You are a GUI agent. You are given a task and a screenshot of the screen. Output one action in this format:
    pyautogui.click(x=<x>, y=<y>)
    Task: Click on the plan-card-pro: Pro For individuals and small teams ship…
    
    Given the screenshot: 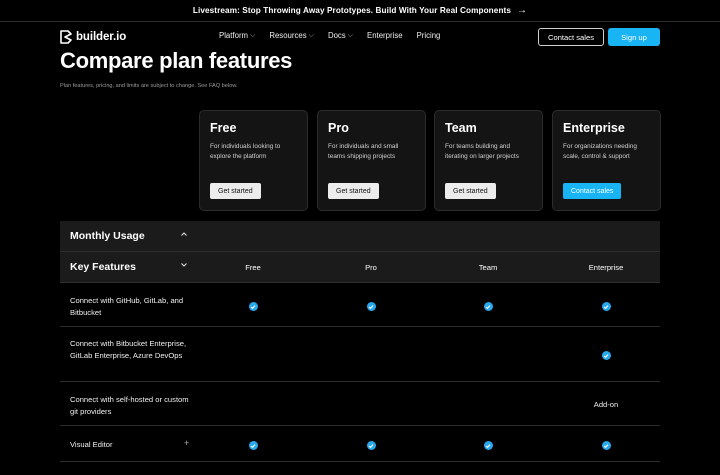 What is the action you would take?
    pyautogui.click(x=371, y=160)
    